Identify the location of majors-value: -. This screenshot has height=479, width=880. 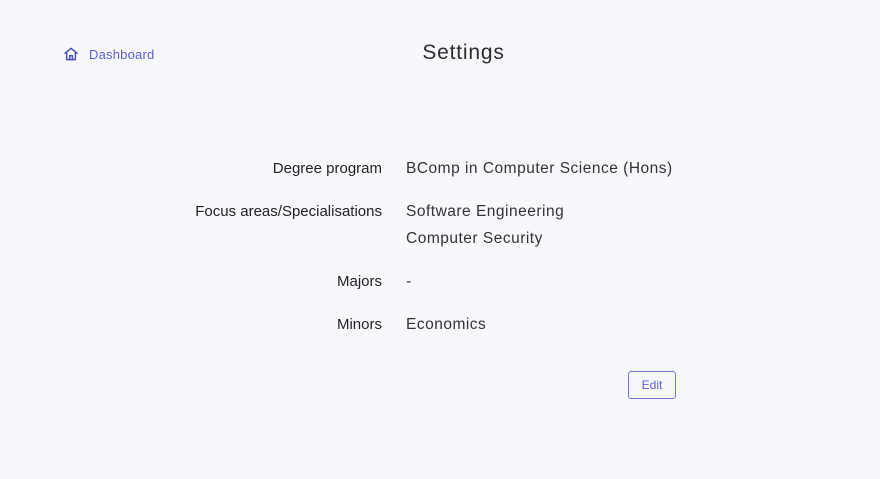
(409, 281).